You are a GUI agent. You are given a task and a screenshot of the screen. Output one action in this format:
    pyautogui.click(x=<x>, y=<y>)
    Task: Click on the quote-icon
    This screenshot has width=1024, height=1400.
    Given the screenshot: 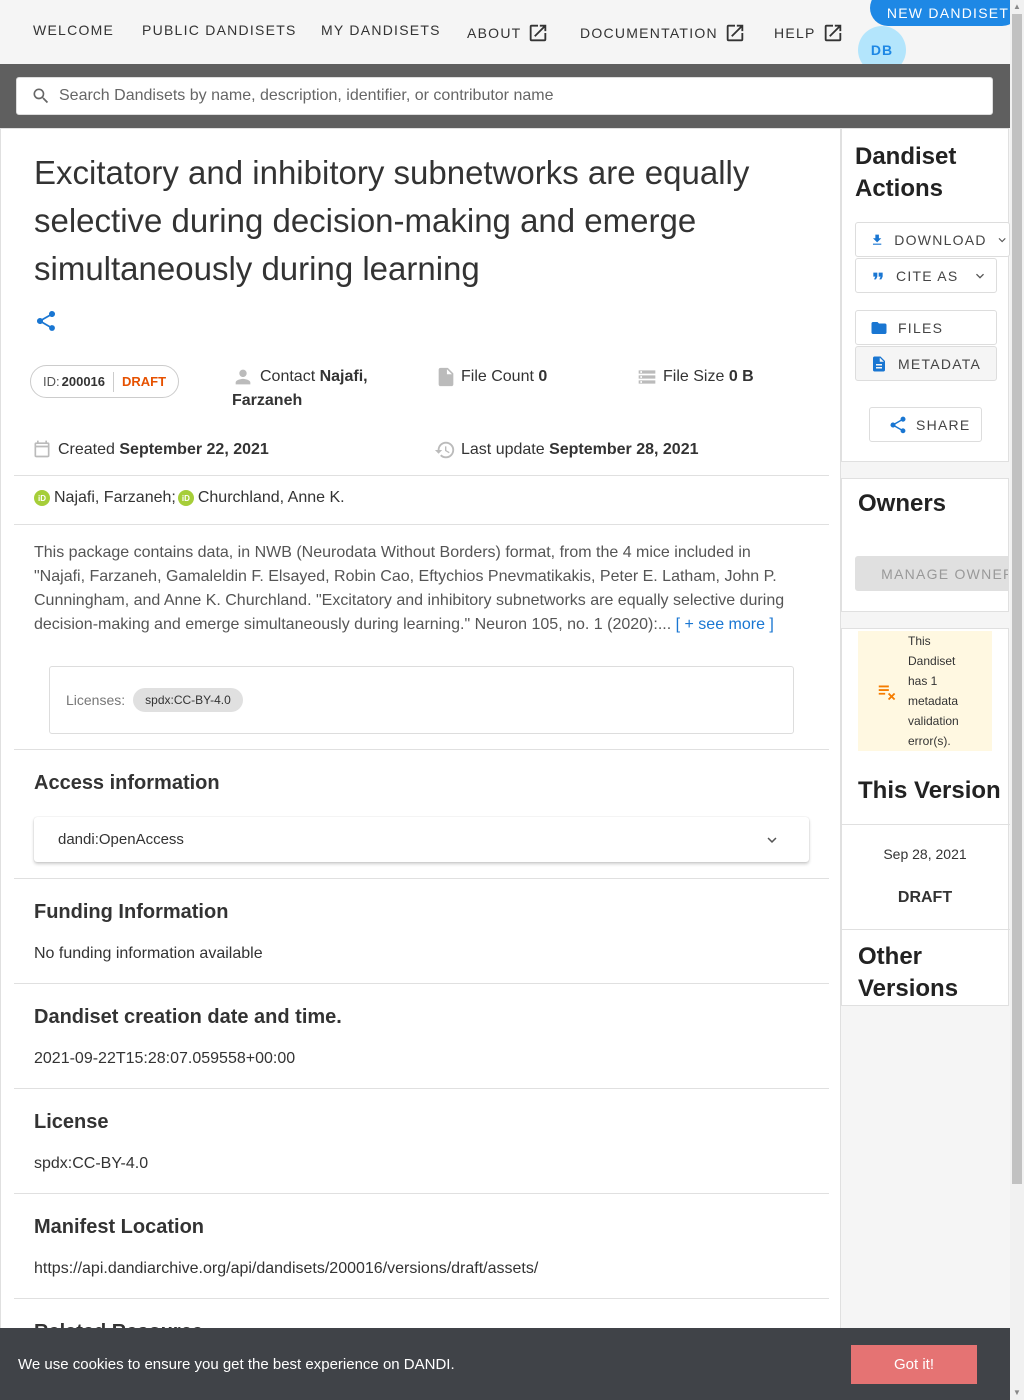 What is the action you would take?
    pyautogui.click(x=878, y=275)
    